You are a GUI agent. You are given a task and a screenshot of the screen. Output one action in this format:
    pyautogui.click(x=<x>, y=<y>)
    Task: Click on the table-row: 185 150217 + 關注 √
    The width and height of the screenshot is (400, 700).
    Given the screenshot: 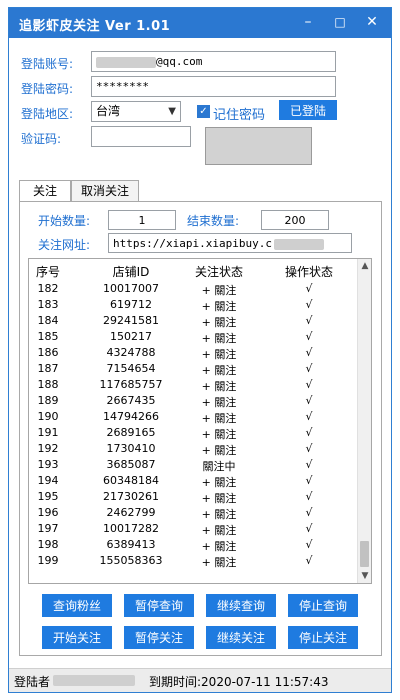 What is the action you would take?
    pyautogui.click(x=194, y=337)
    